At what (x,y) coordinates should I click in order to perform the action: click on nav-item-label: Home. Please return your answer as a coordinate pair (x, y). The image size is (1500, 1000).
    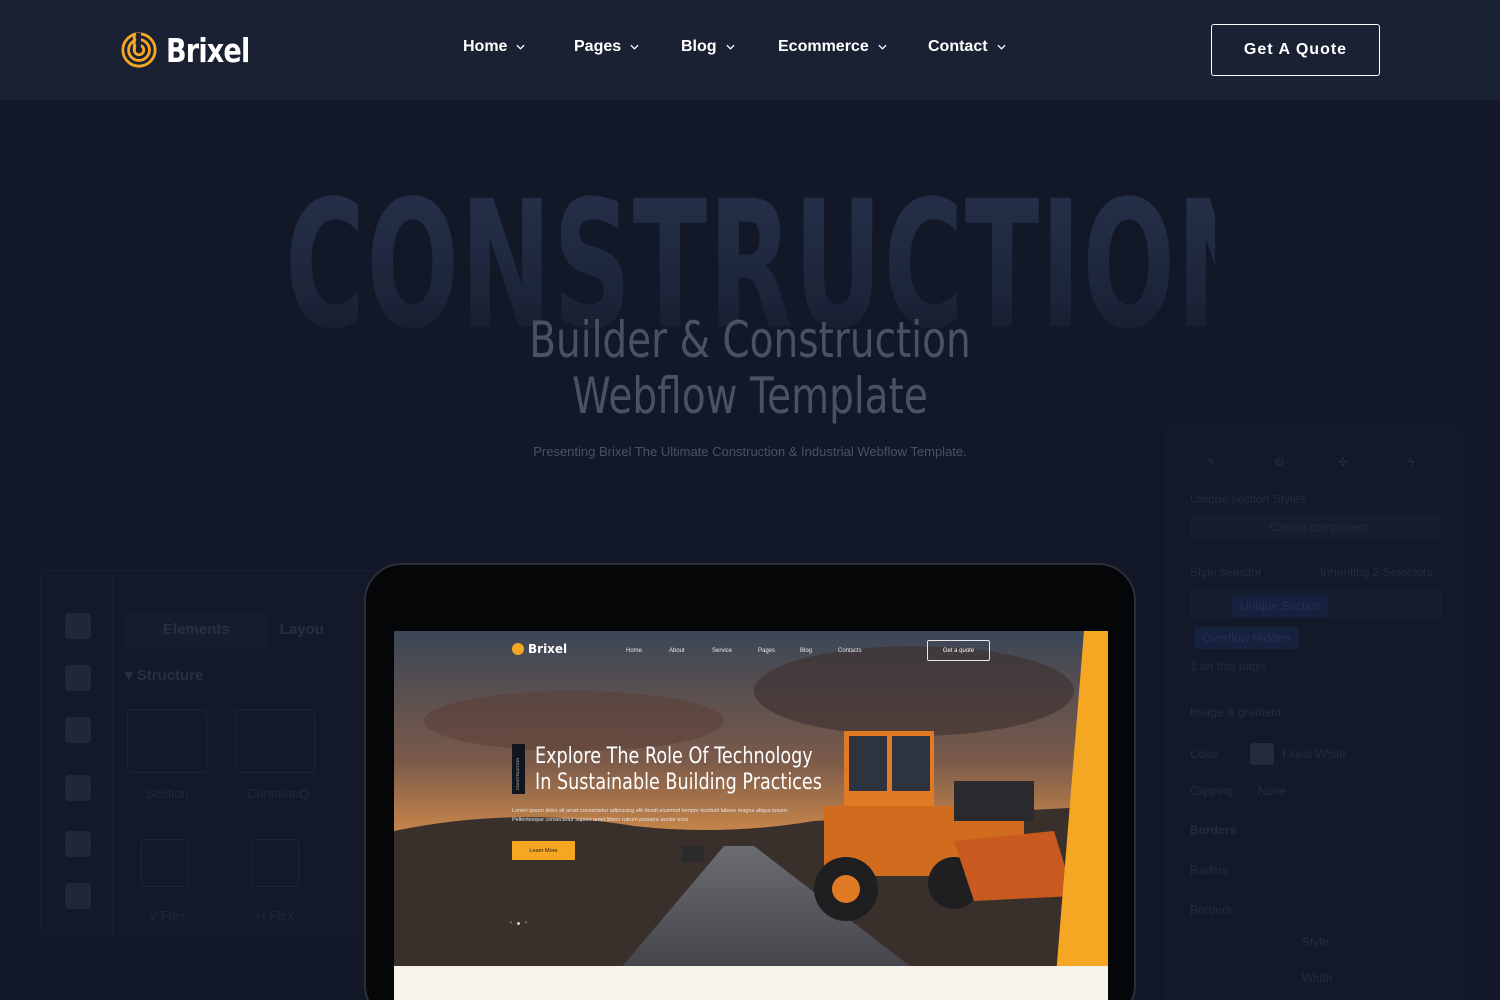
    Looking at the image, I should click on (485, 46).